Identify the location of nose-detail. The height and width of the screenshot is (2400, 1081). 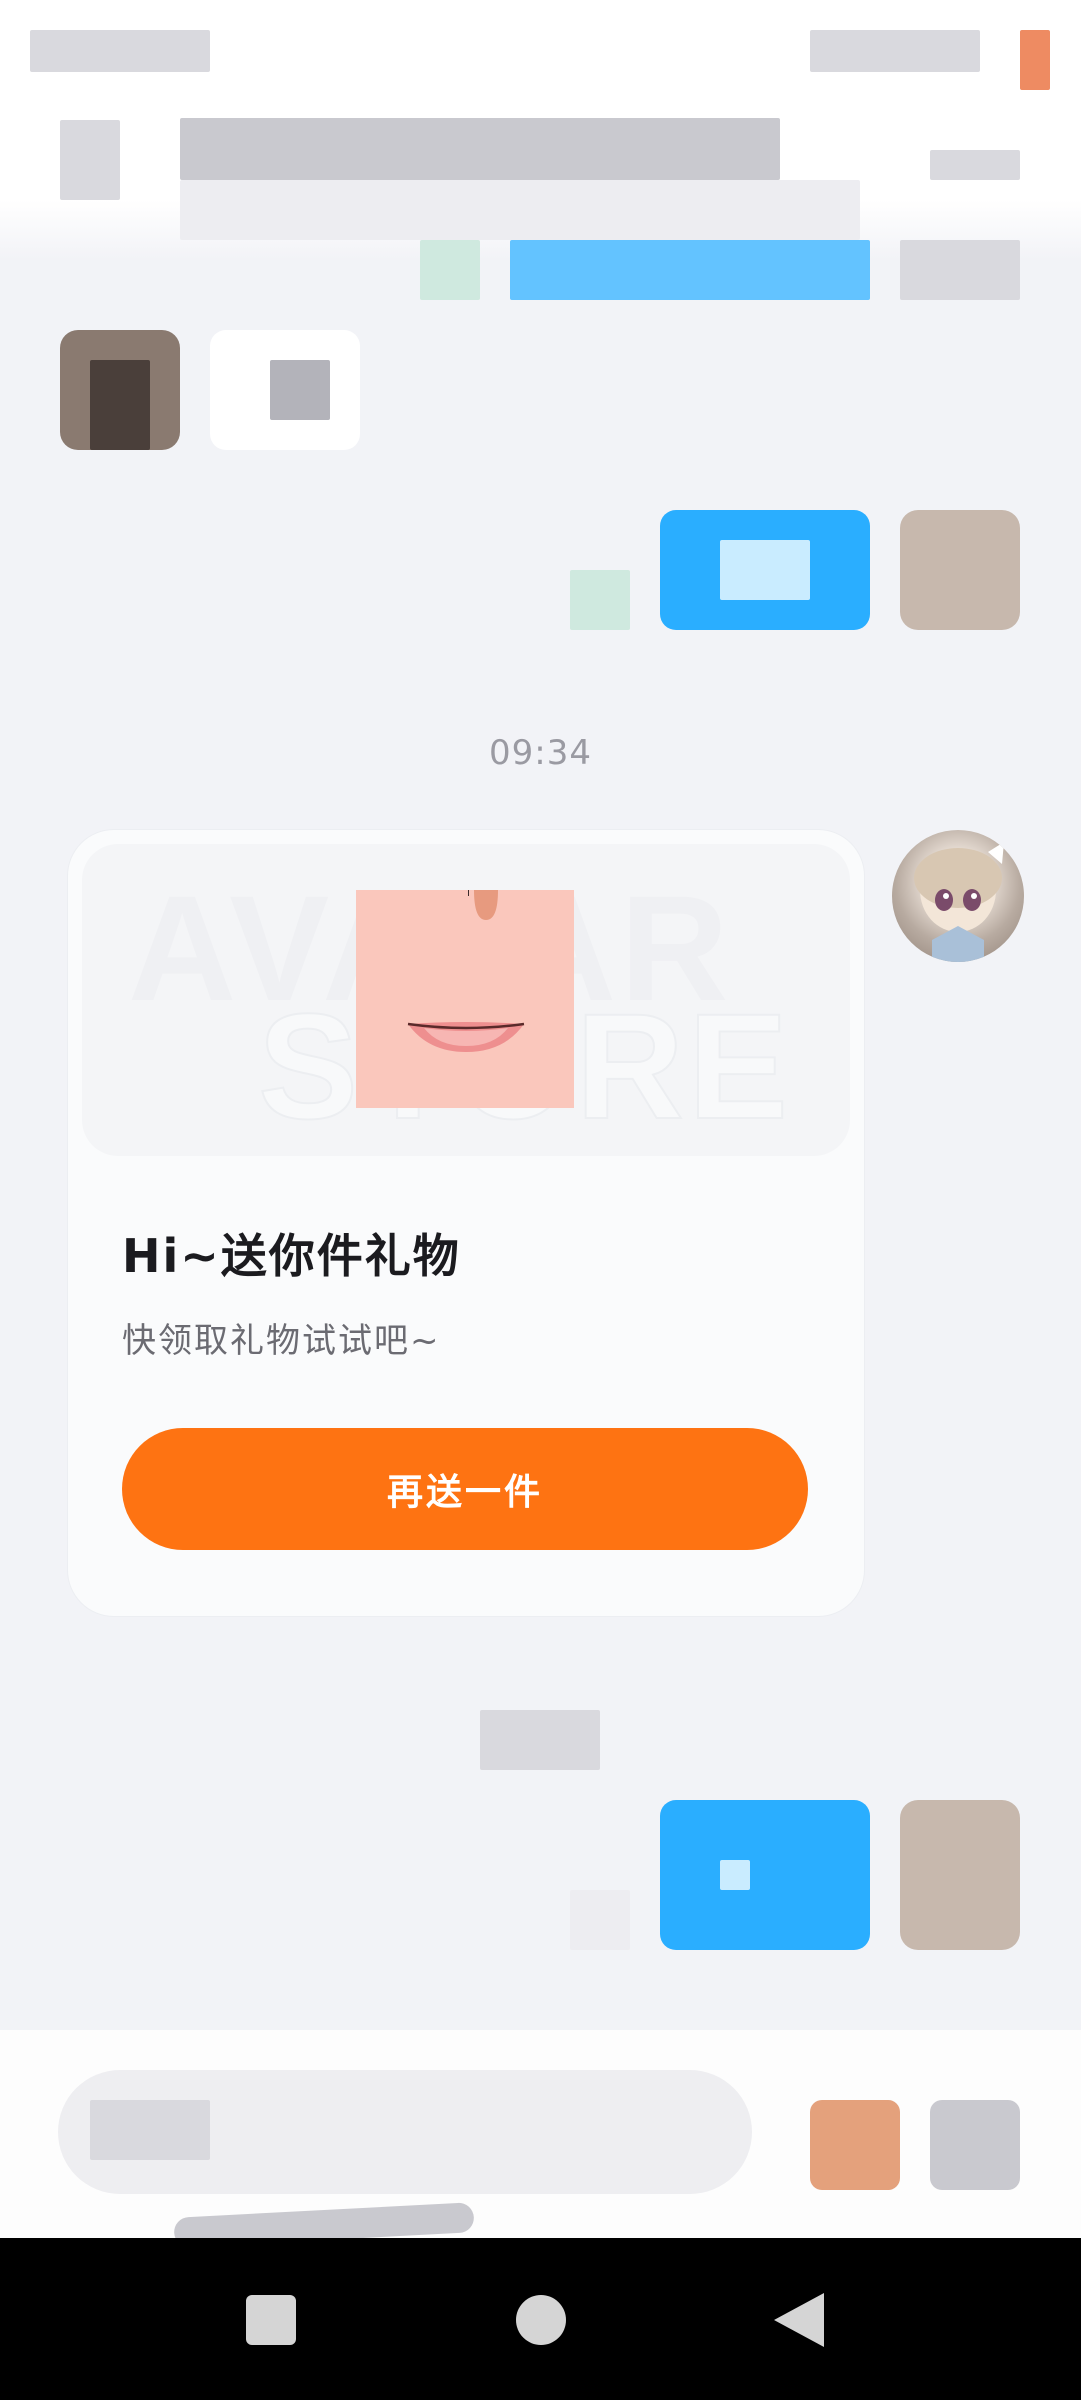
(483, 905).